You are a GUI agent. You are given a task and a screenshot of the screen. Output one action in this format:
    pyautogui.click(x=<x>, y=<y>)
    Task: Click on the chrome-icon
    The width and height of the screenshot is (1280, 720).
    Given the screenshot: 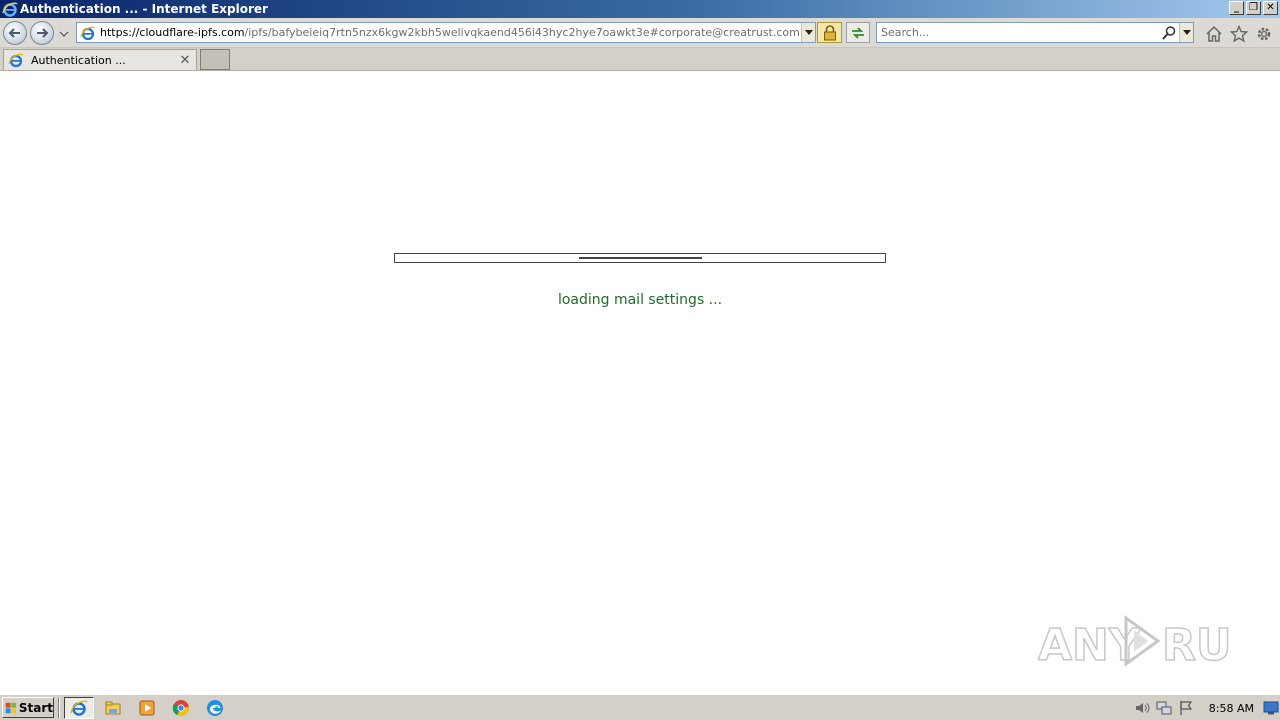 What is the action you would take?
    pyautogui.click(x=181, y=708)
    